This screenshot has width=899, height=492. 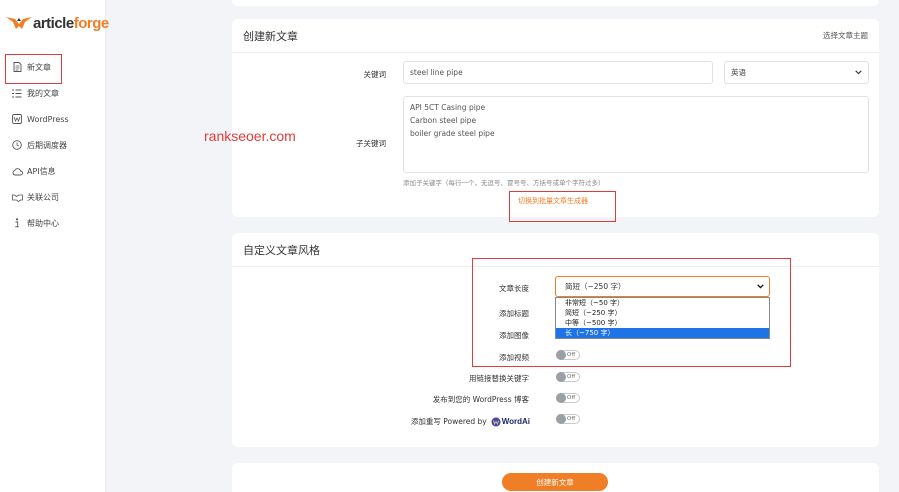 What do you see at coordinates (448, 107) in the screenshot?
I see `sub-keyword-line: API 5CT Casing pipe` at bounding box center [448, 107].